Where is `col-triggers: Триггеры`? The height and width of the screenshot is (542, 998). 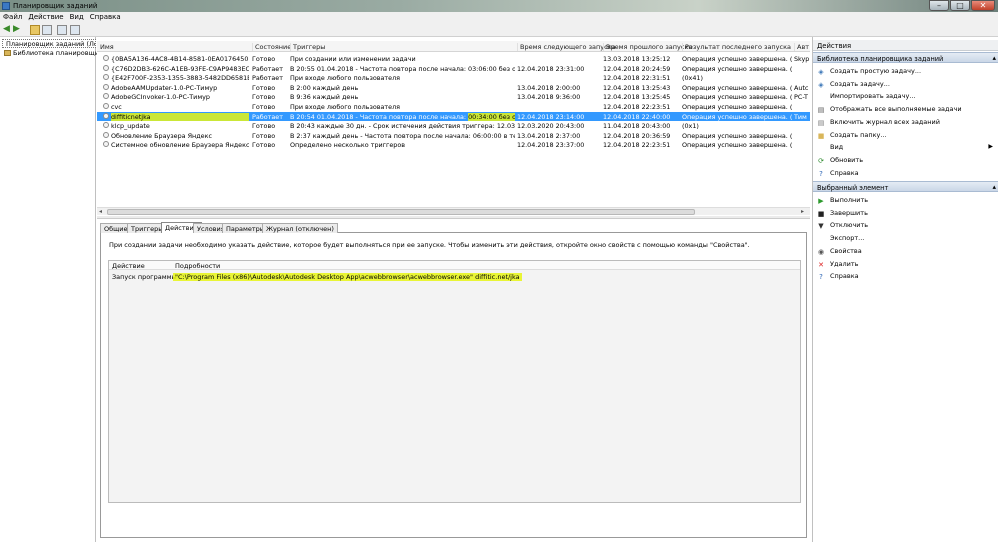
col-triggers: Триггеры is located at coordinates (307, 47).